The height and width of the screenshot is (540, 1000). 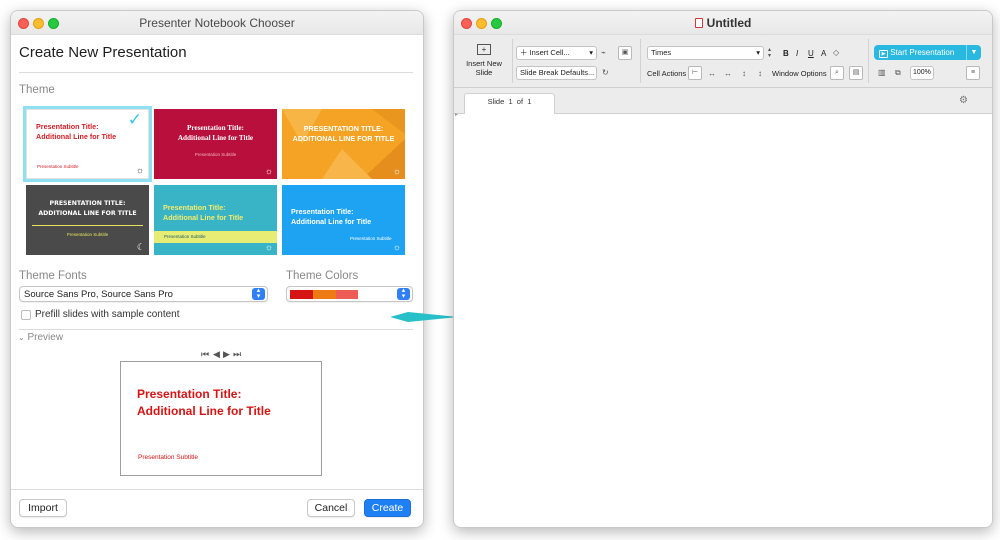 I want to click on slide-tabbar: Slide 1 of 1 ⚙, so click(x=723, y=101).